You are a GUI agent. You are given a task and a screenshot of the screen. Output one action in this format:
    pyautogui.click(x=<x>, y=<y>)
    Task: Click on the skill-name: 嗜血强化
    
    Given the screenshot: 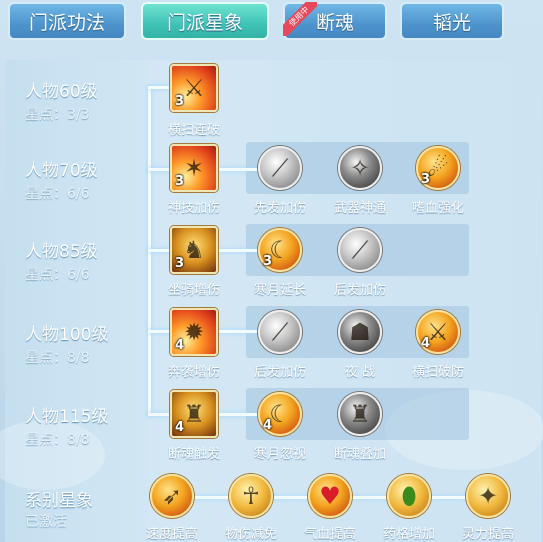 What is the action you would take?
    pyautogui.click(x=437, y=208)
    